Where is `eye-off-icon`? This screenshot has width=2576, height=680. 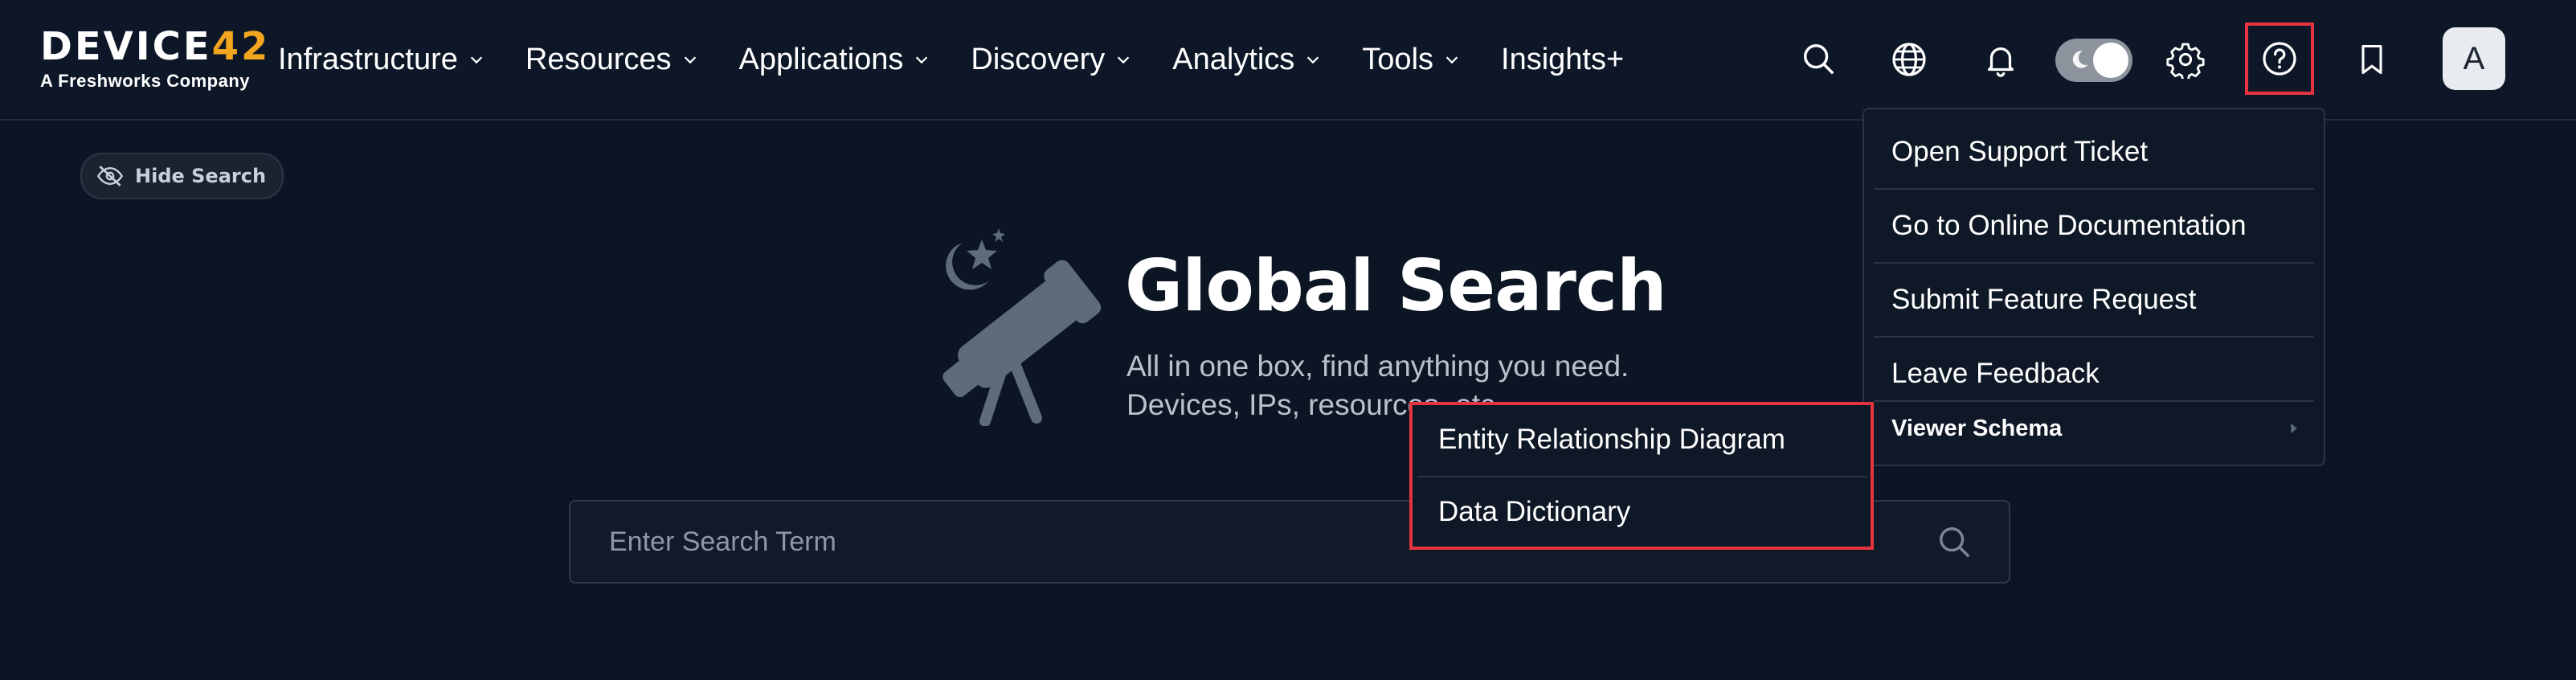
eye-off-icon is located at coordinates (110, 176).